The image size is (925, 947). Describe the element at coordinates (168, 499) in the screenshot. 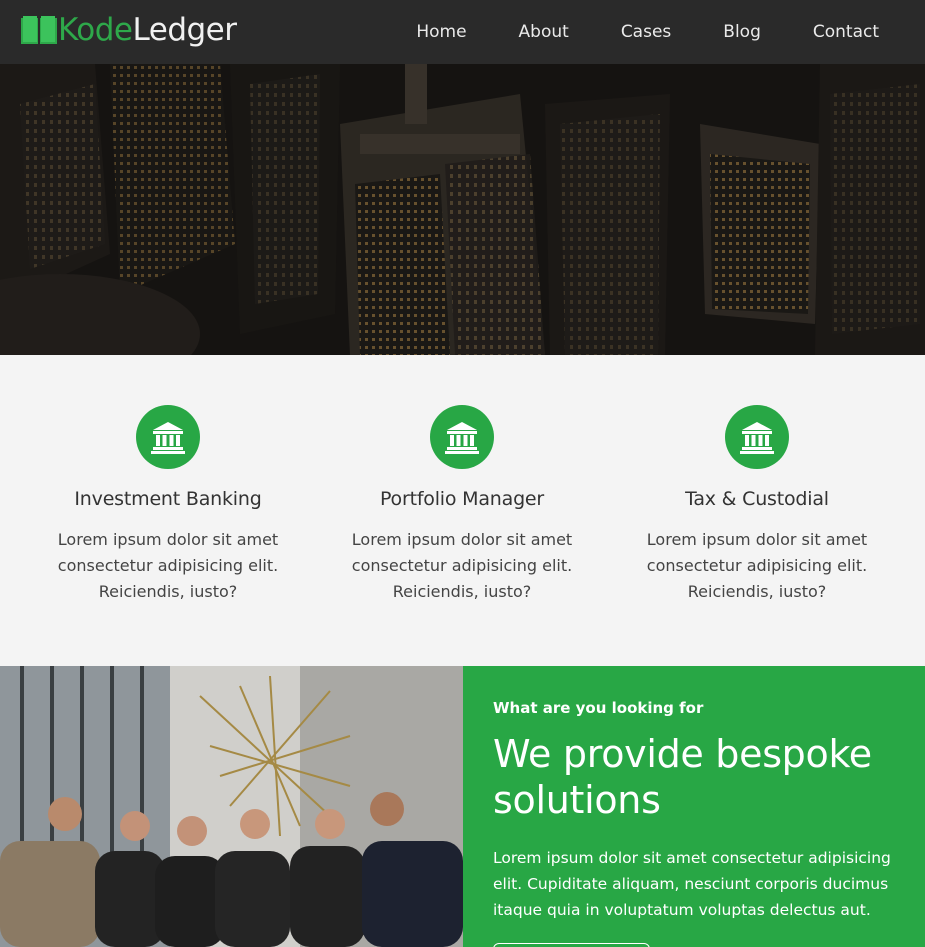

I see `service-title: Investment Banking` at that location.